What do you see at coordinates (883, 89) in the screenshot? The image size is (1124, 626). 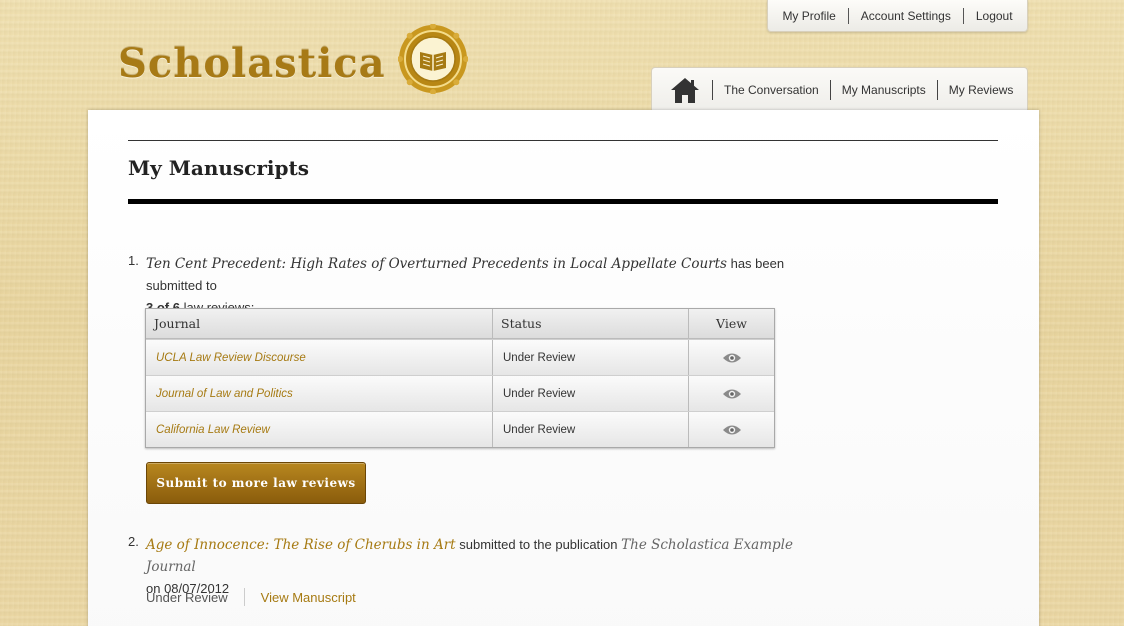 I see `tab-my-manuscripts: My Manuscripts` at bounding box center [883, 89].